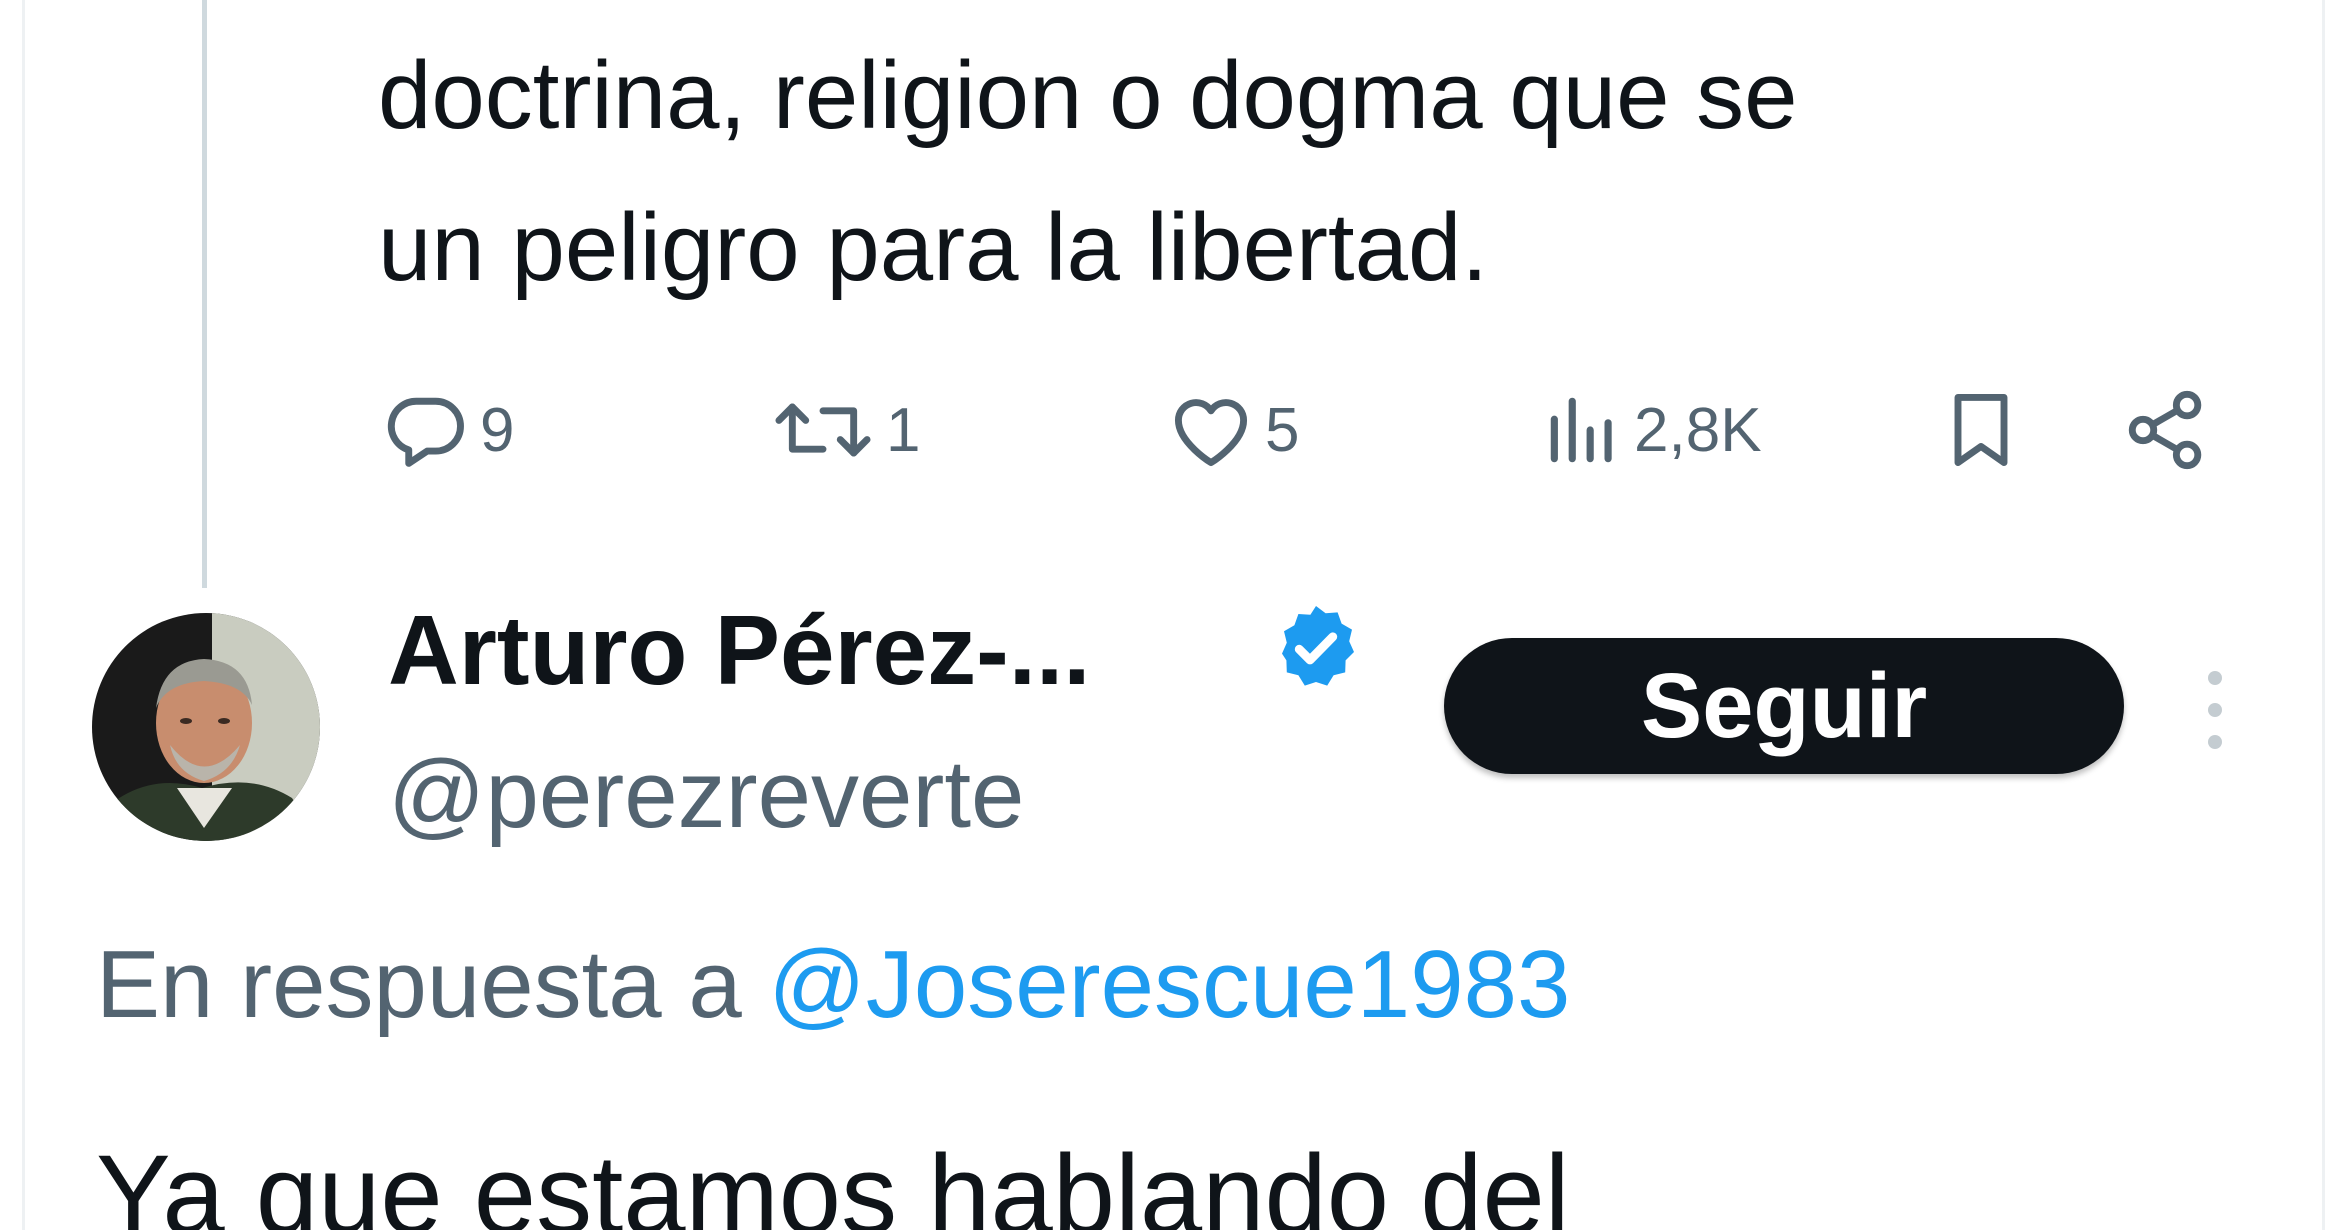 The height and width of the screenshot is (1230, 2350). I want to click on bookmark-icon, so click(1981, 430).